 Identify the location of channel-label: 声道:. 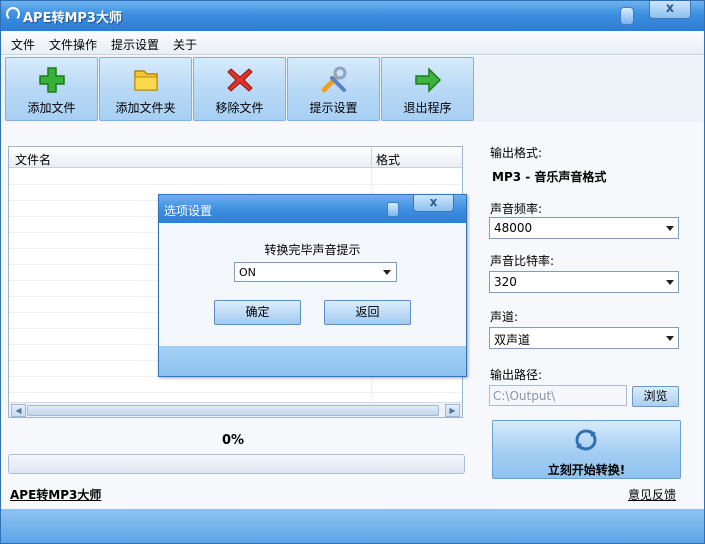
(504, 317).